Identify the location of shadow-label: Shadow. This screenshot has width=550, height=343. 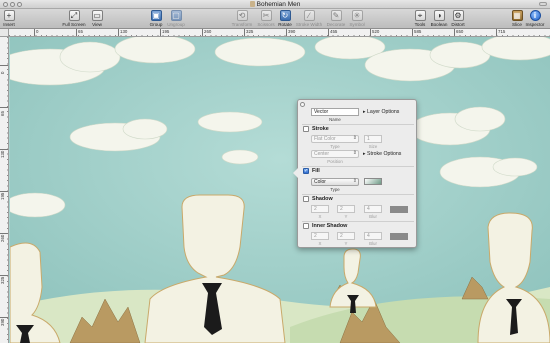
(322, 199).